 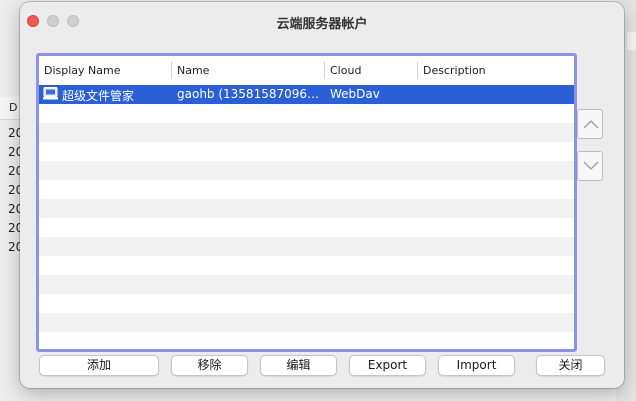 I want to click on add-button: 添加, so click(x=99, y=365).